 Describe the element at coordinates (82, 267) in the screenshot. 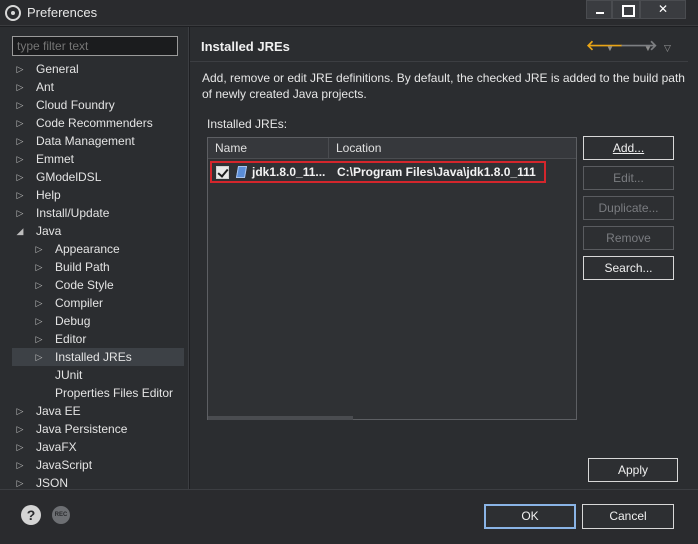

I see `tree-item-label: Build Path` at that location.